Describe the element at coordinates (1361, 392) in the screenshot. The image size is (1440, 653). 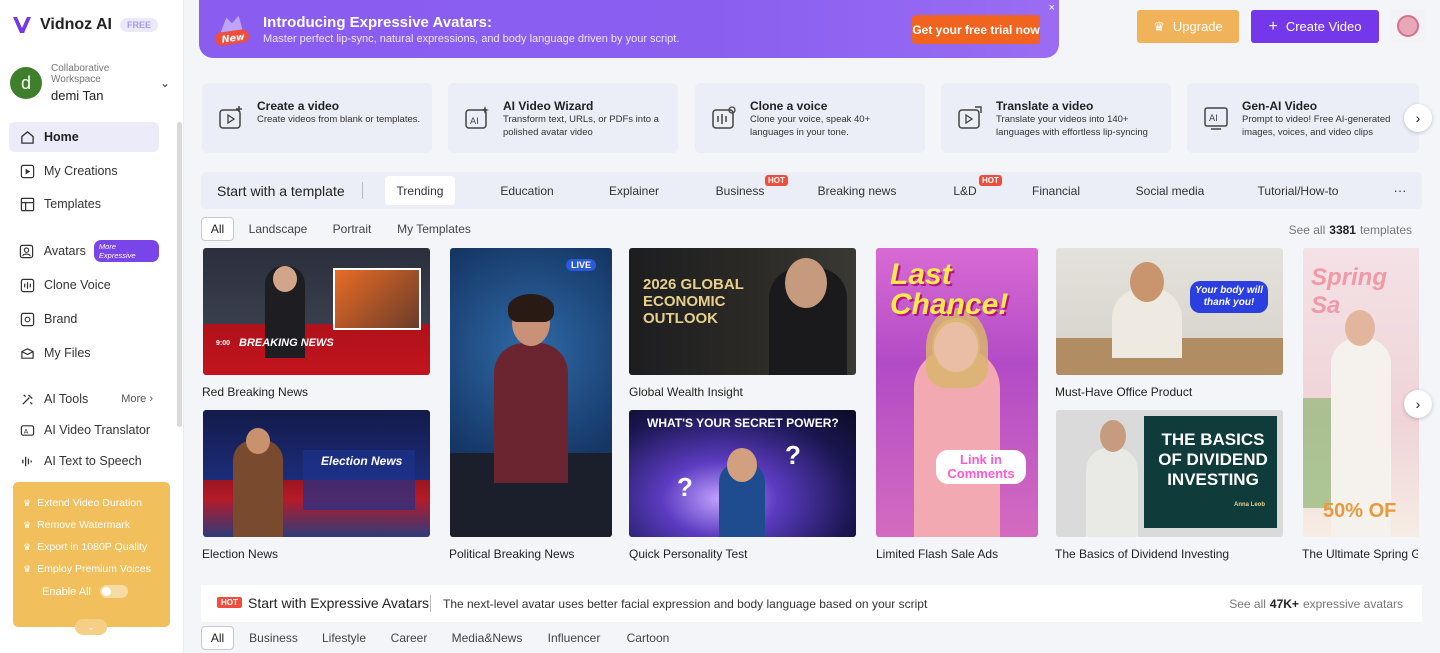
I see `template-thumb-ultimate-spring: Spring Sa 50% OF` at that location.